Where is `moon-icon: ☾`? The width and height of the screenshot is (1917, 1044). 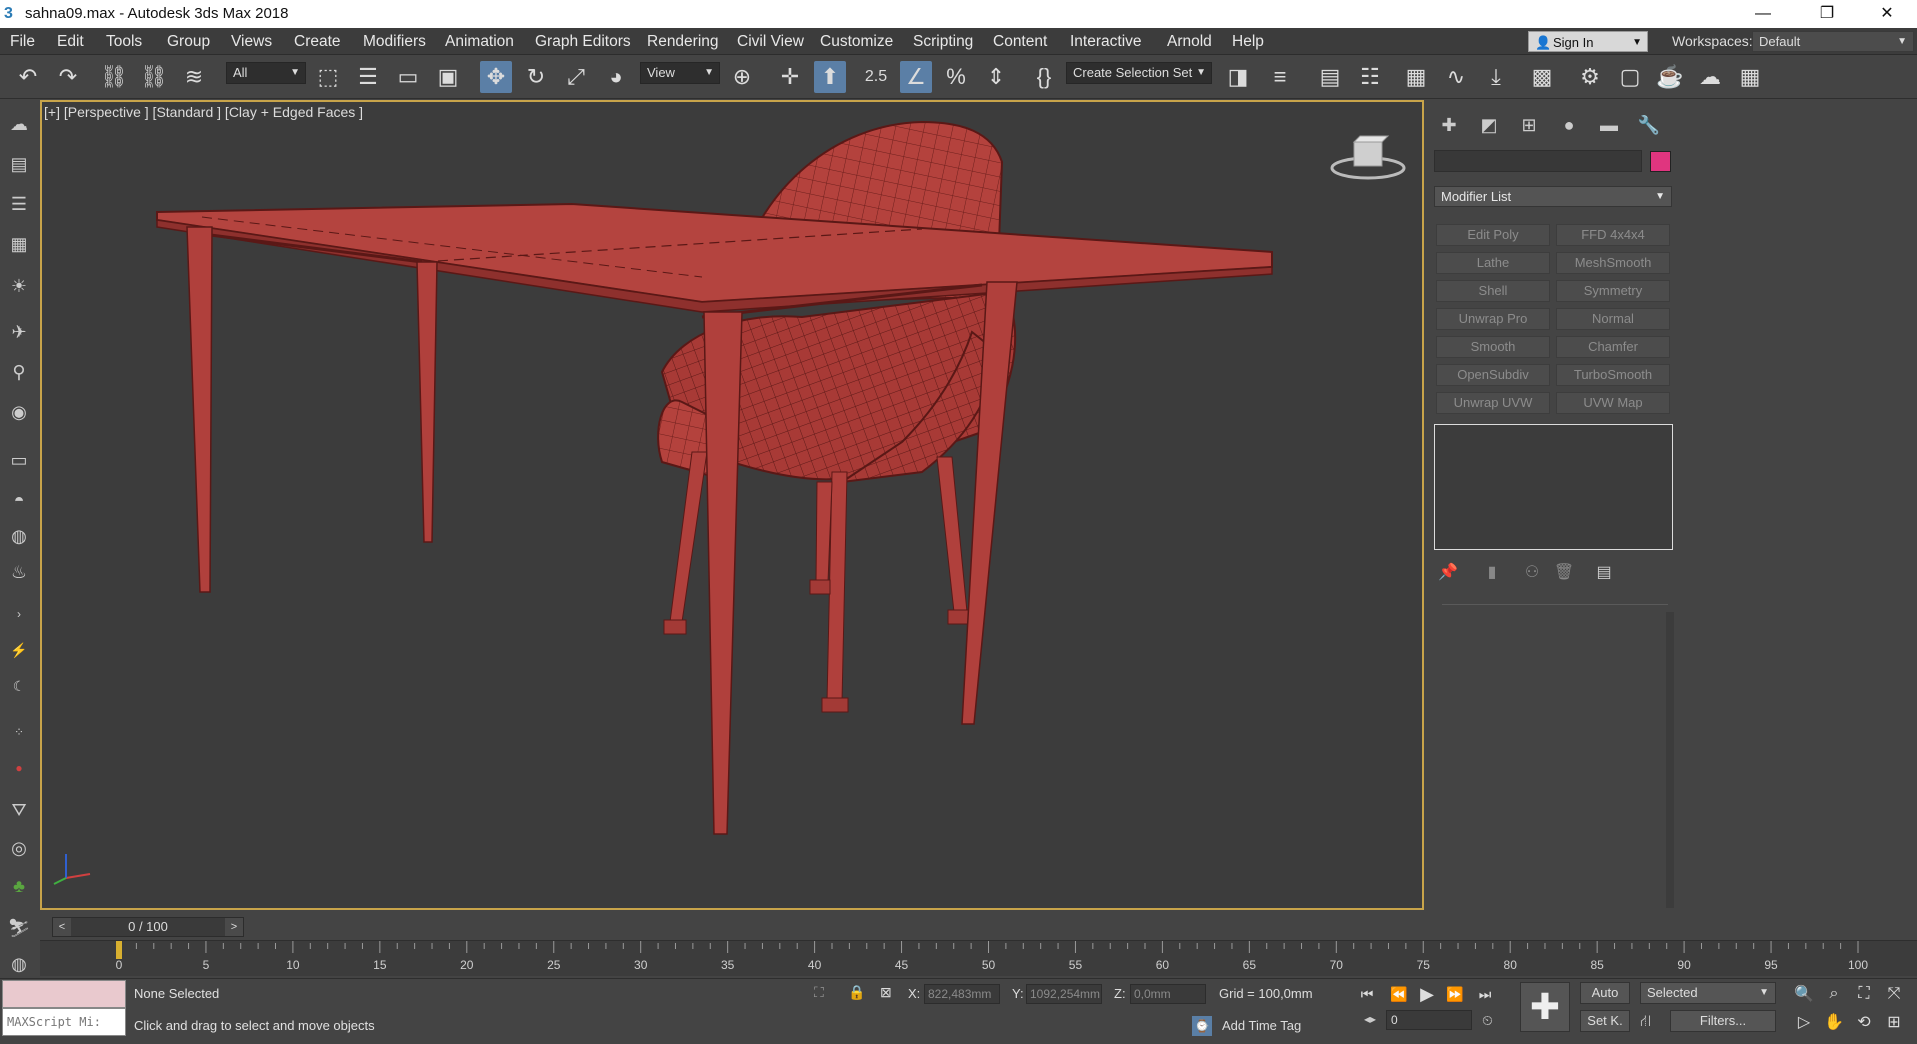 moon-icon: ☾ is located at coordinates (19, 686).